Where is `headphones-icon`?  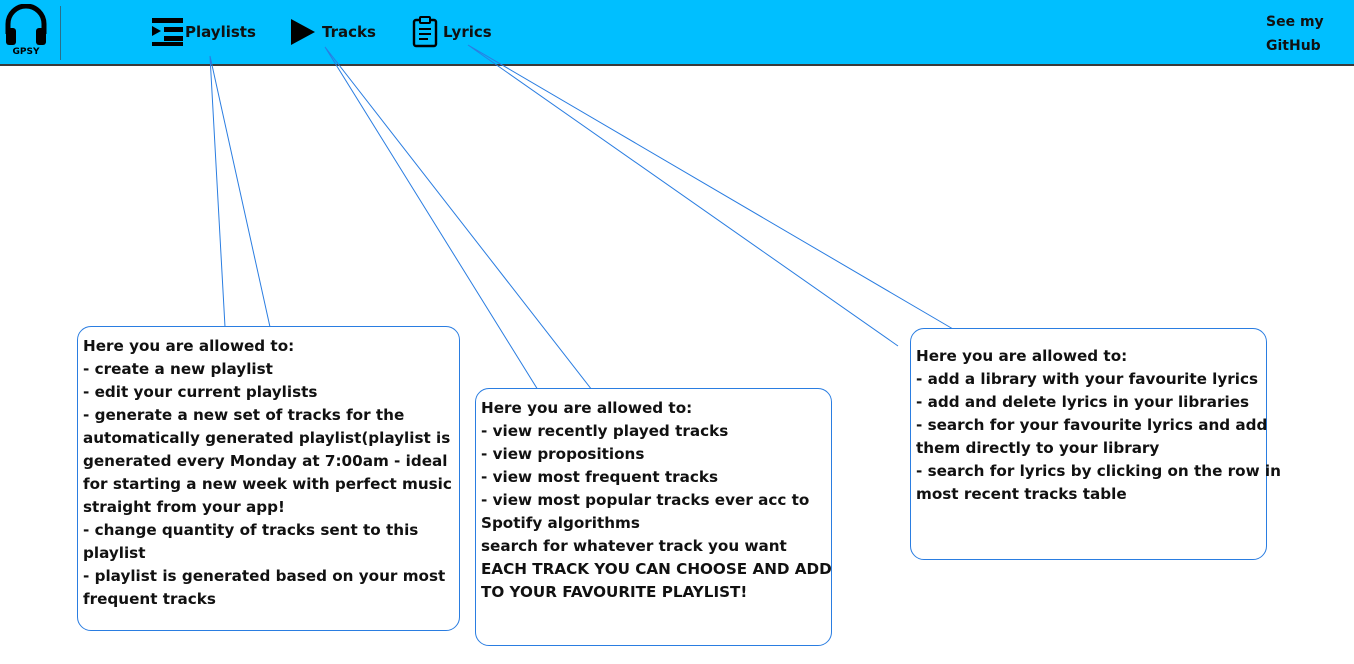 headphones-icon is located at coordinates (26, 24).